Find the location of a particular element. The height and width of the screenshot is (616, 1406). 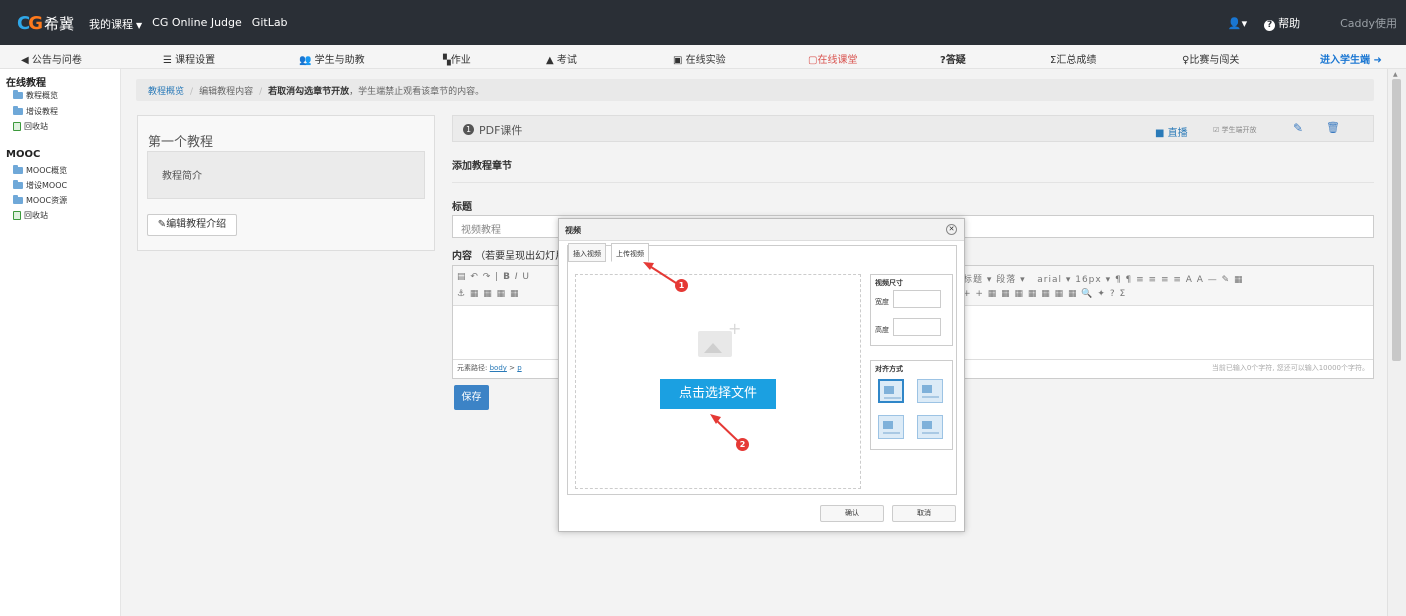

annotation-arrows is located at coordinates (691, 352).